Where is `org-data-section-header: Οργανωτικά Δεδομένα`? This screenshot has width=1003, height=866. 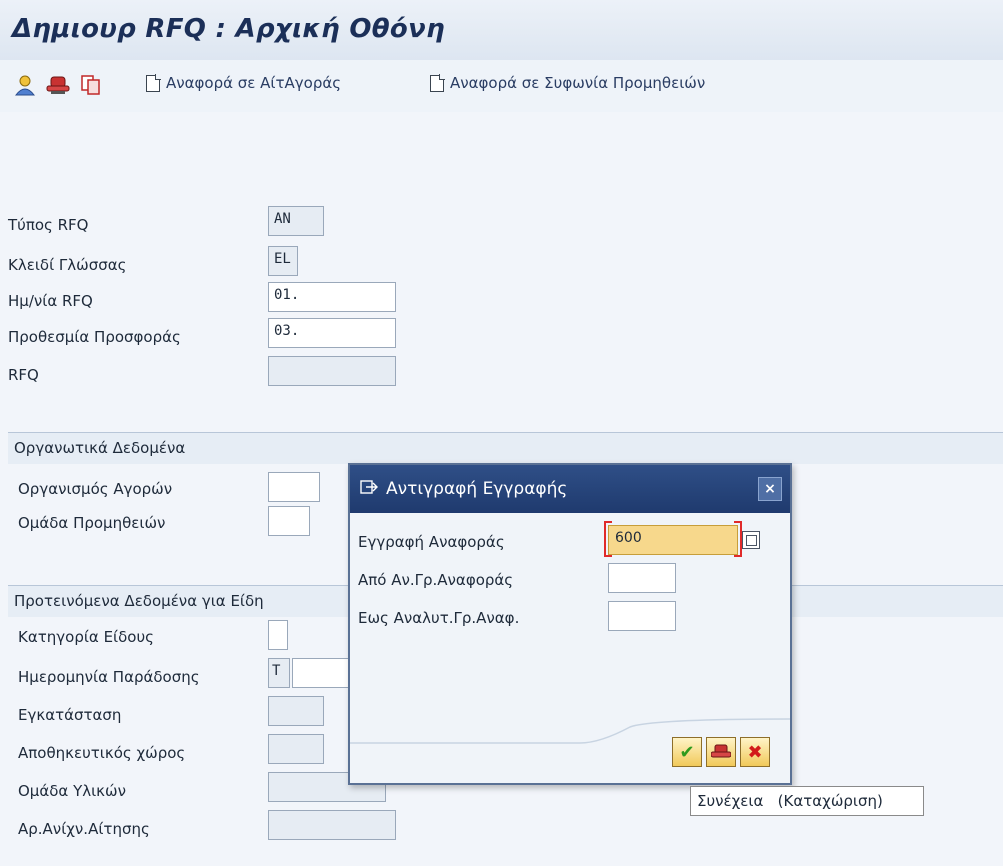 org-data-section-header: Οργανωτικά Δεδομένα is located at coordinates (505, 448).